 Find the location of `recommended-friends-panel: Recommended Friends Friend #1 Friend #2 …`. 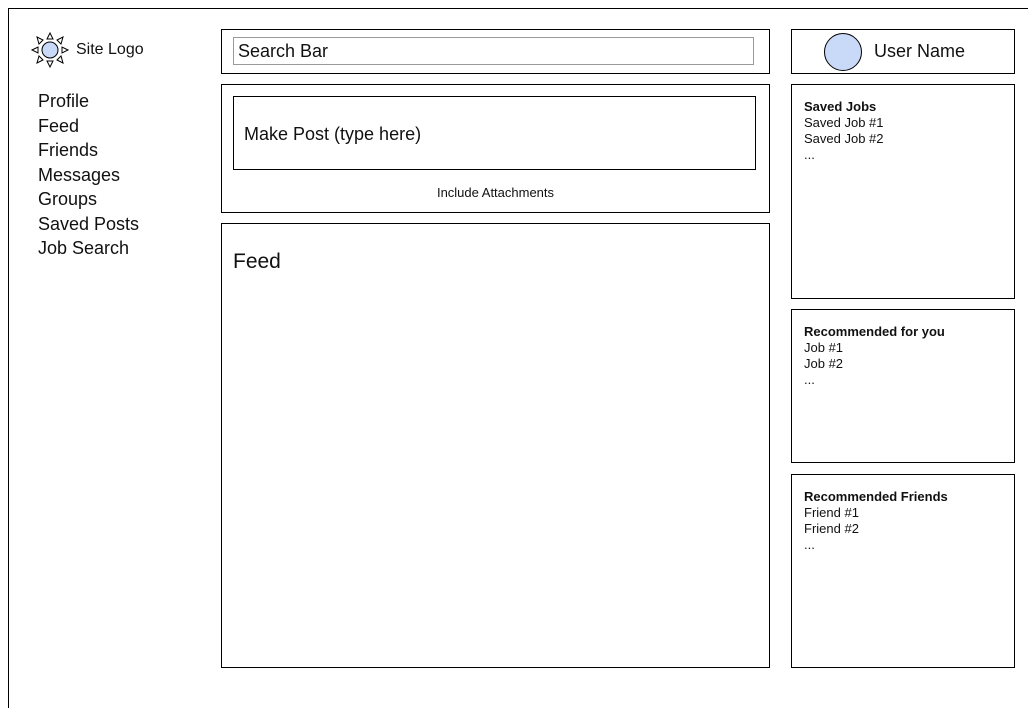

recommended-friends-panel: Recommended Friends Friend #1 Friend #2 … is located at coordinates (903, 571).